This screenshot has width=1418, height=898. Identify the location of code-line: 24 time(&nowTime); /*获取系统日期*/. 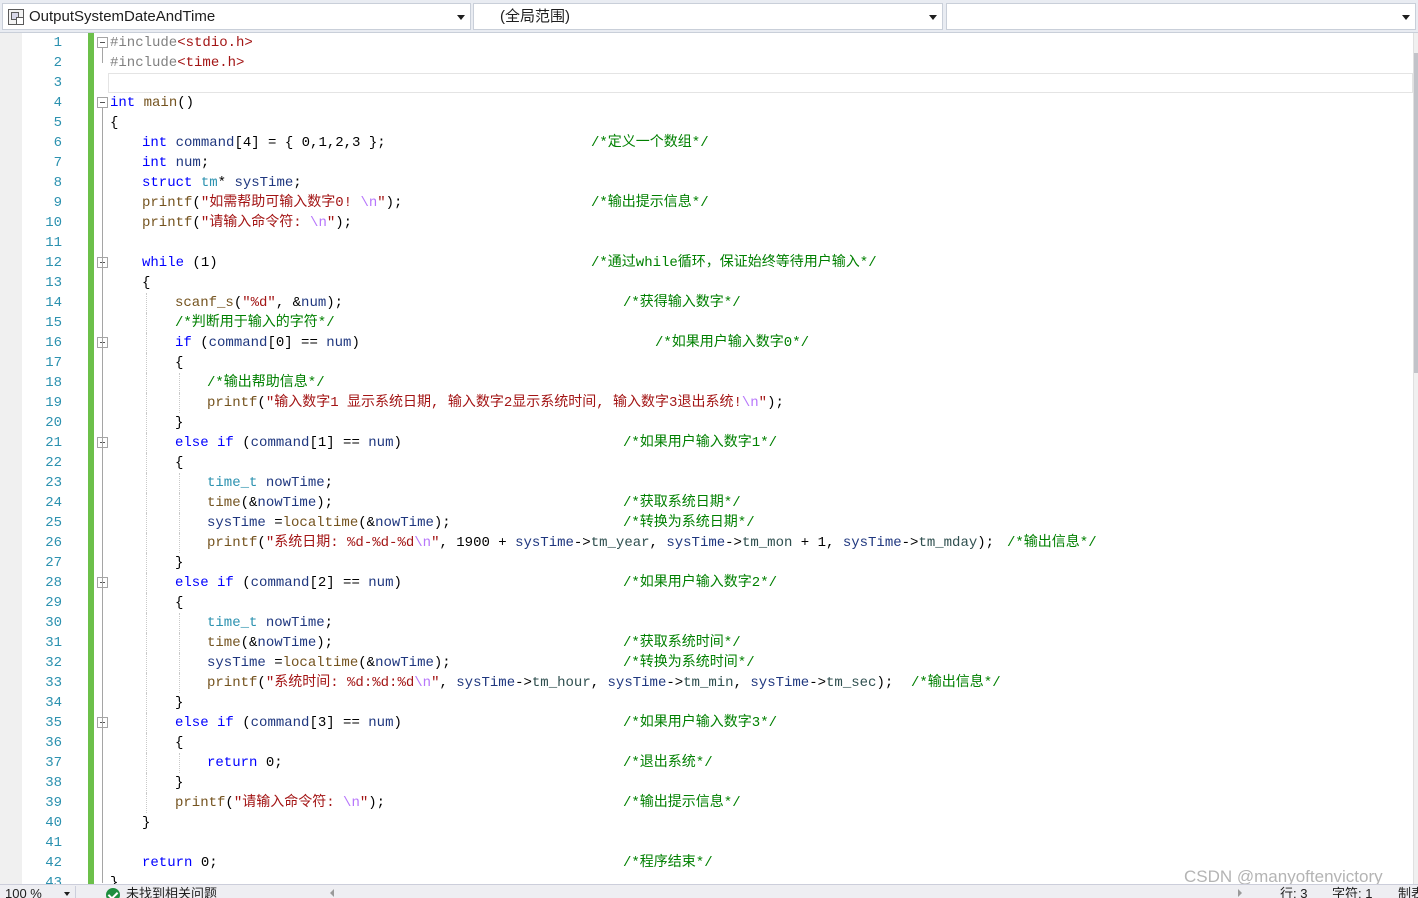
(709, 503).